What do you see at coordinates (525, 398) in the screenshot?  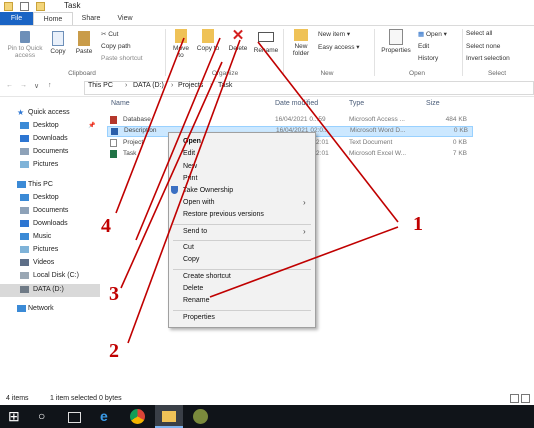 I see `large-icons-view-icon` at bounding box center [525, 398].